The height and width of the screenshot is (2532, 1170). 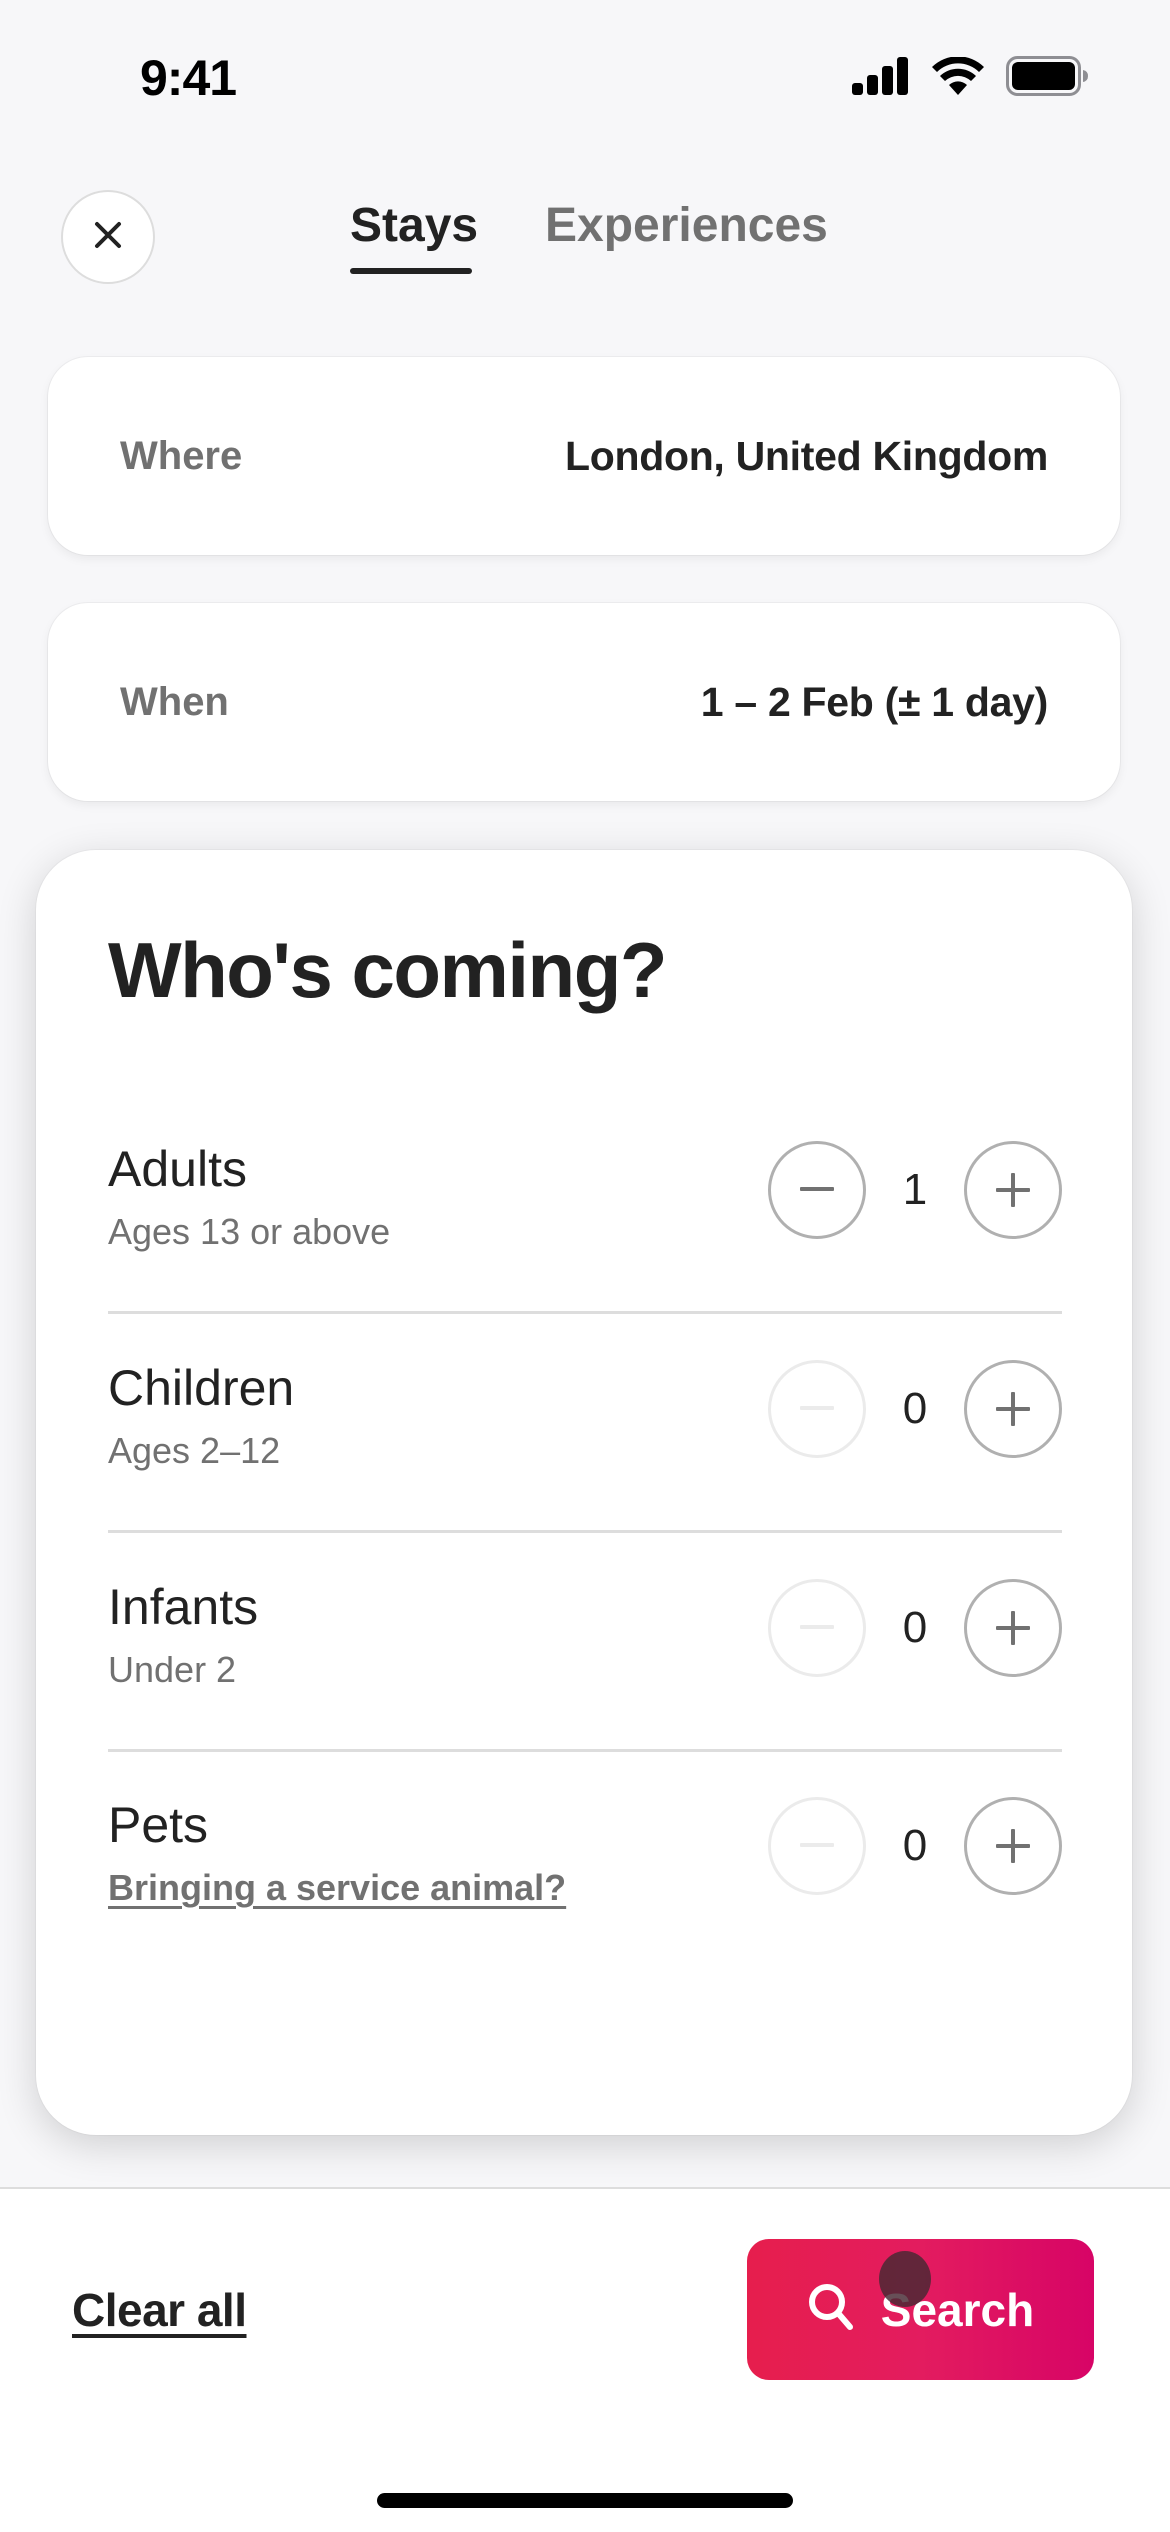 I want to click on battery-icon, so click(x=1047, y=78).